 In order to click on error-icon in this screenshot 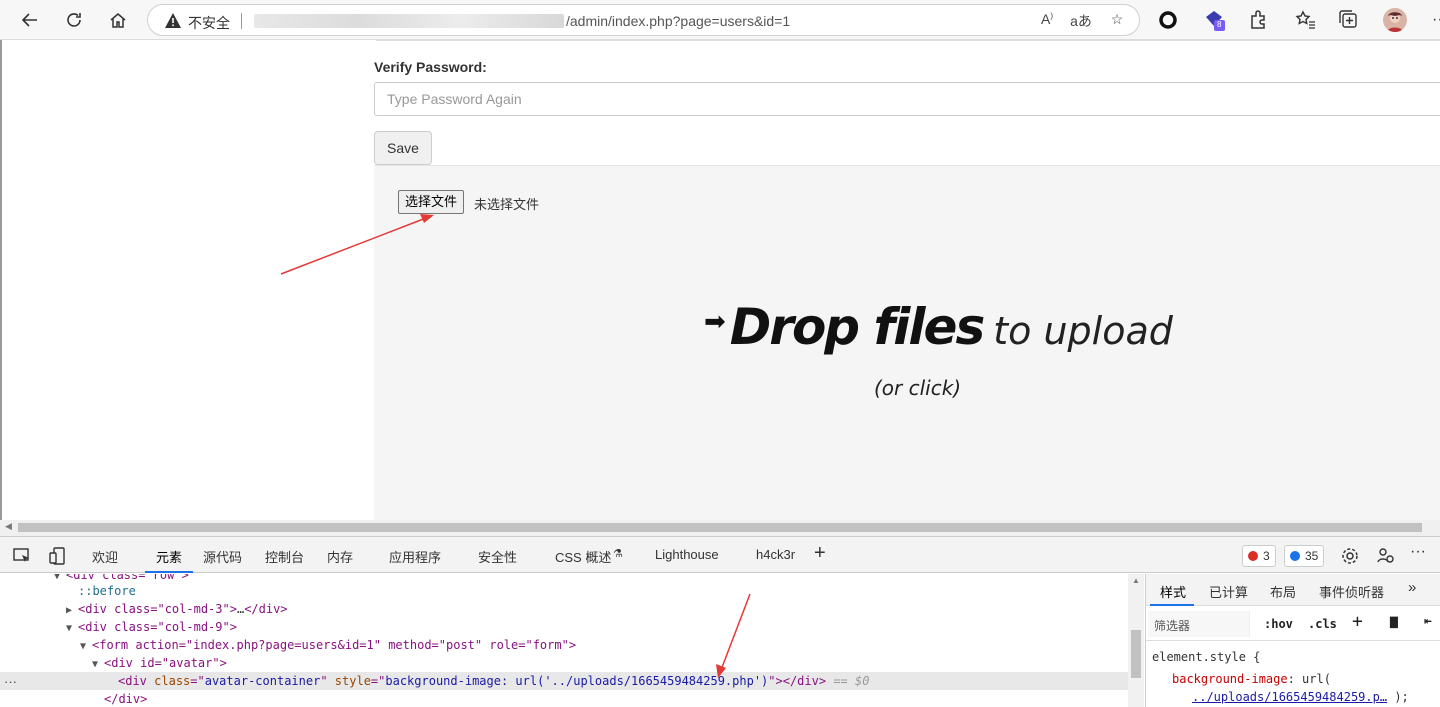, I will do `click(1253, 556)`.